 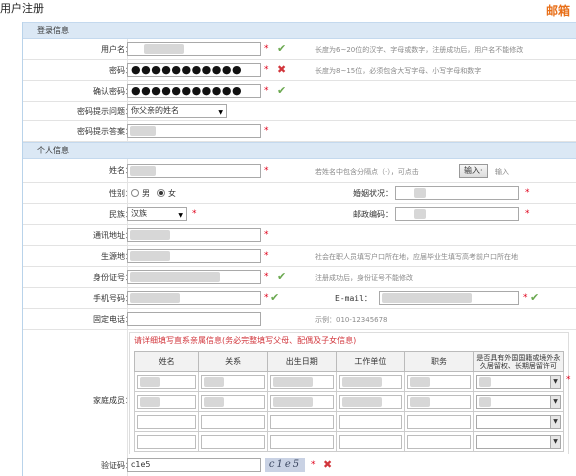 I want to click on gender-male-label: 男, so click(x=146, y=193).